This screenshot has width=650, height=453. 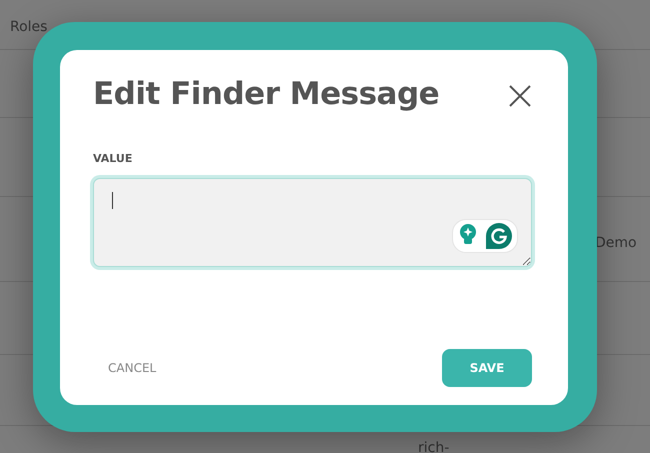 What do you see at coordinates (312, 222) in the screenshot?
I see `value-field` at bounding box center [312, 222].